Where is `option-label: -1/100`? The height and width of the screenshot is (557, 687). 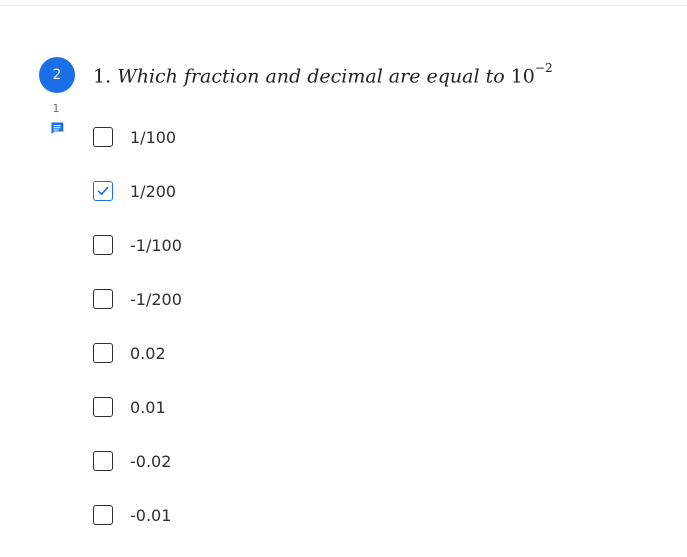
option-label: -1/100 is located at coordinates (156, 245).